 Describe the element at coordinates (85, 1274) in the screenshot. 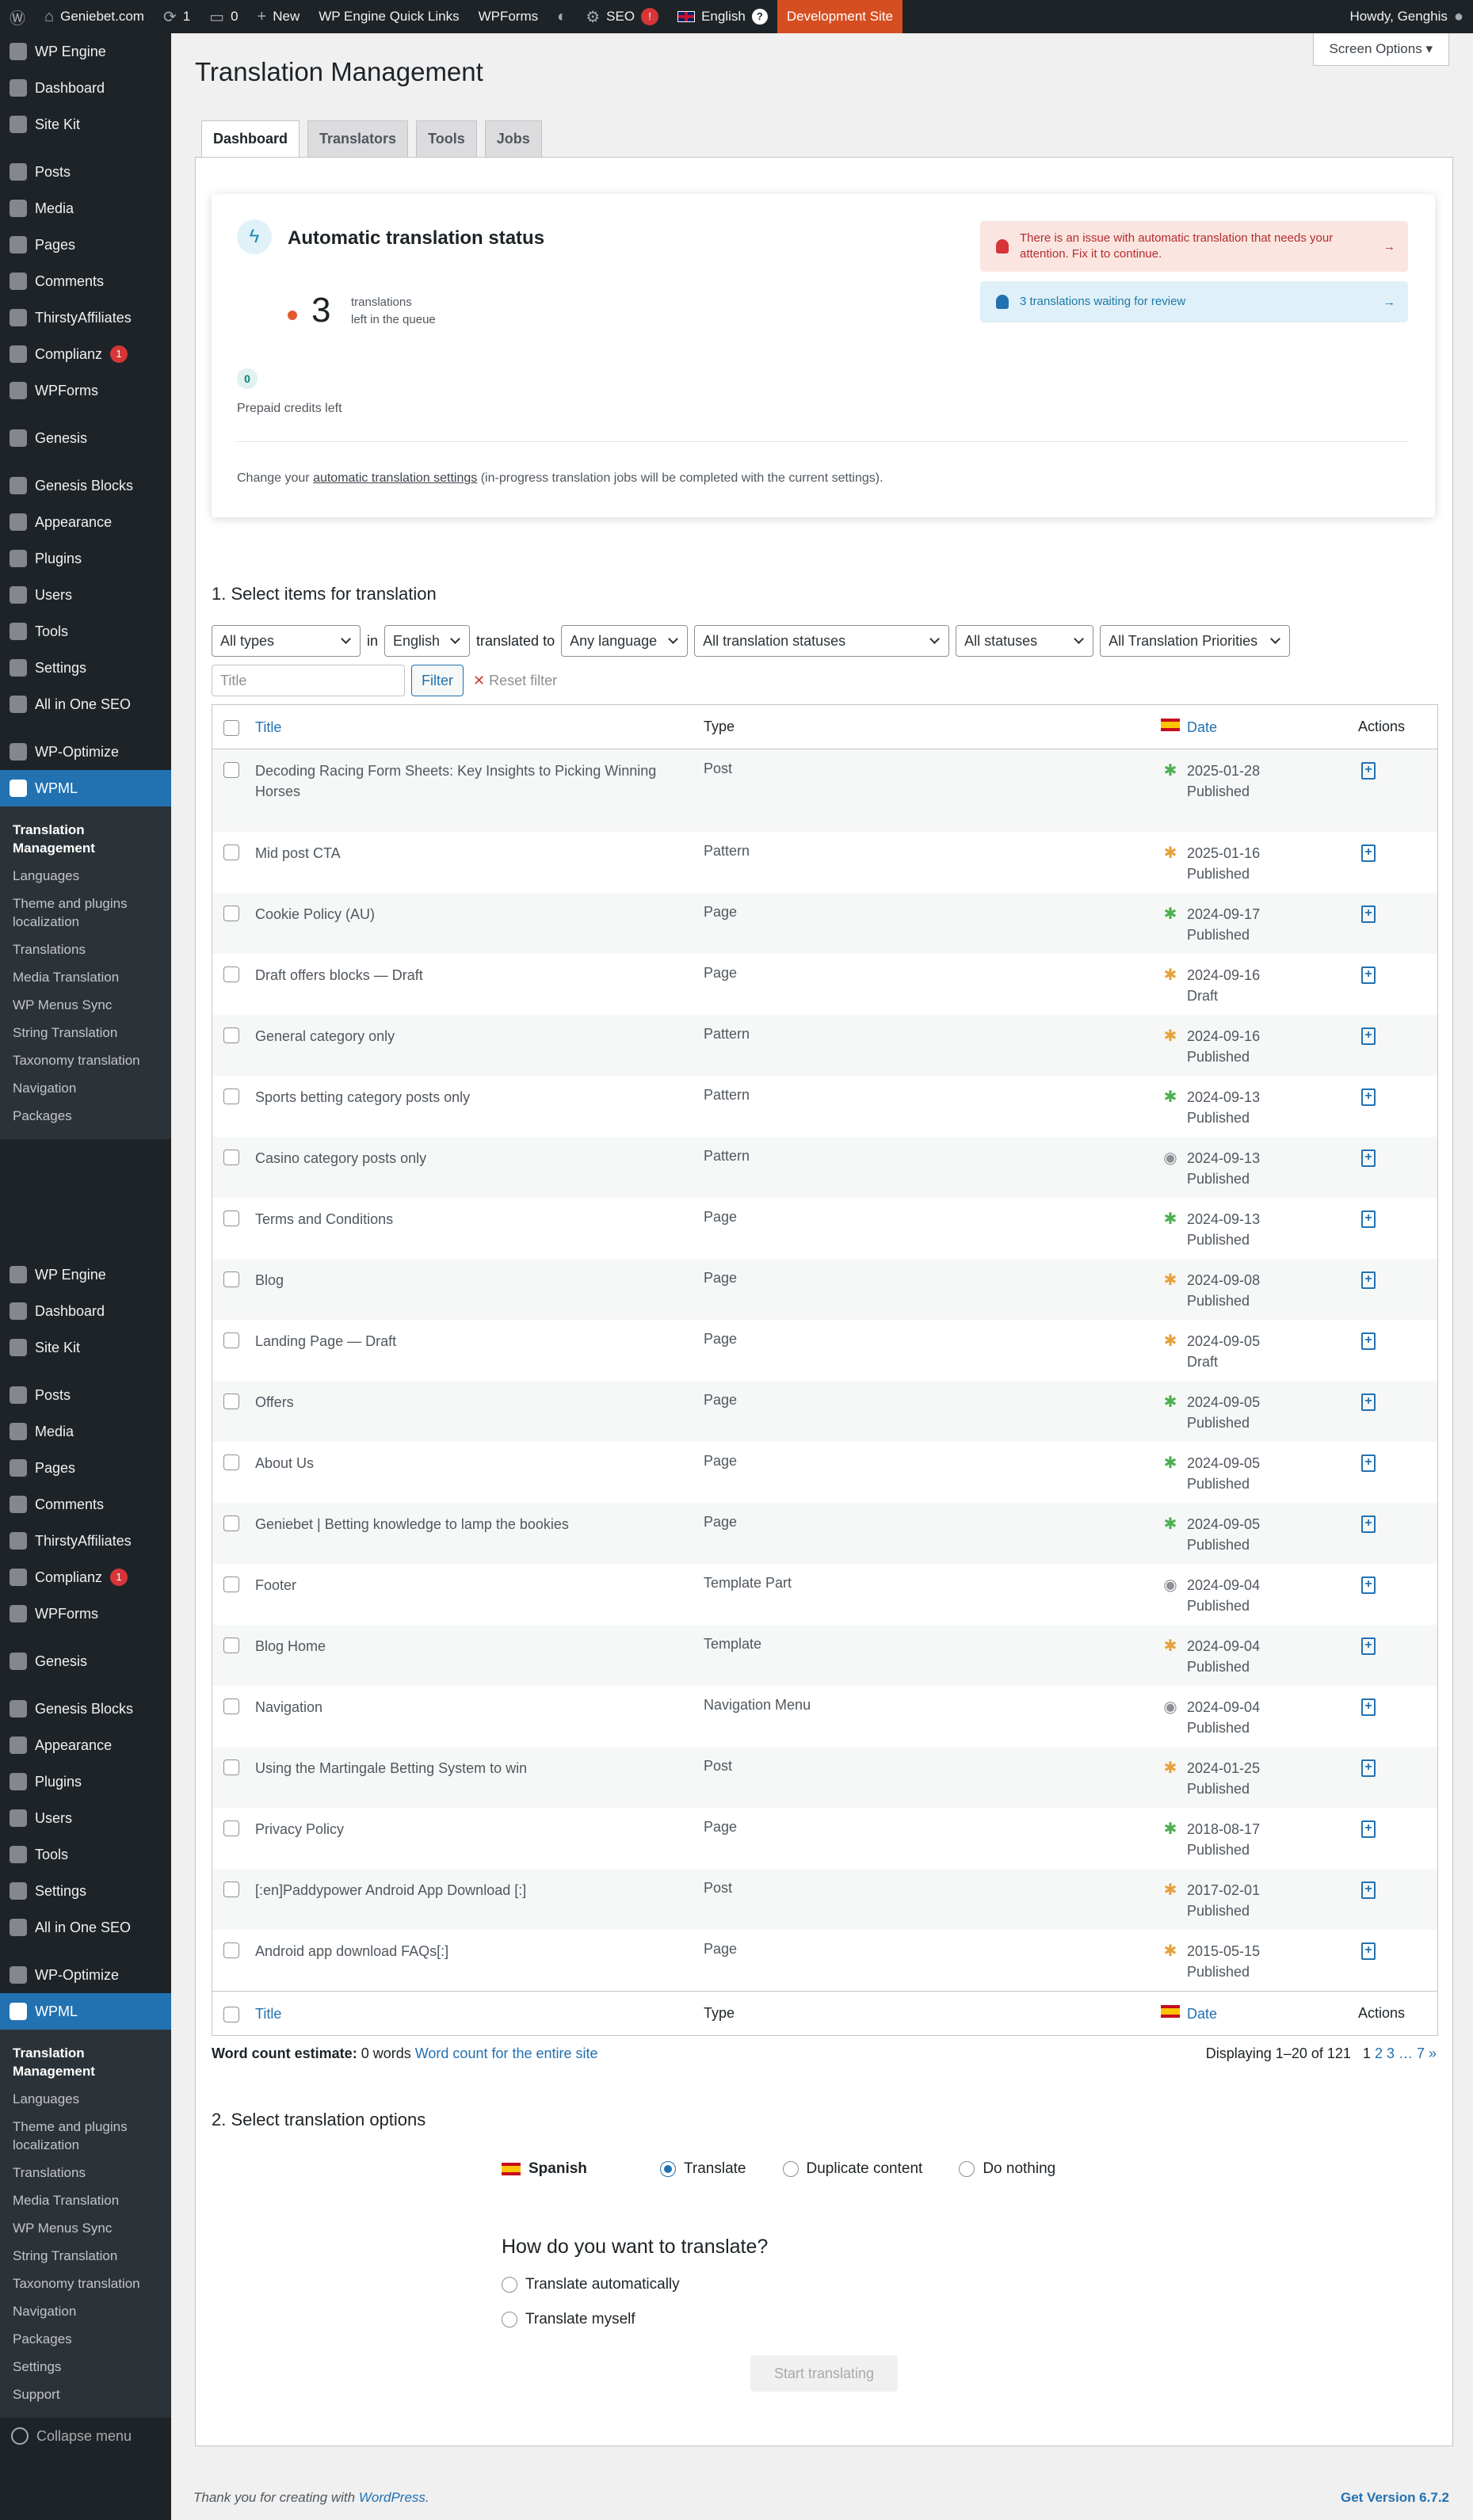

I see `sidebar-item-wp-engine: WP Engine` at that location.